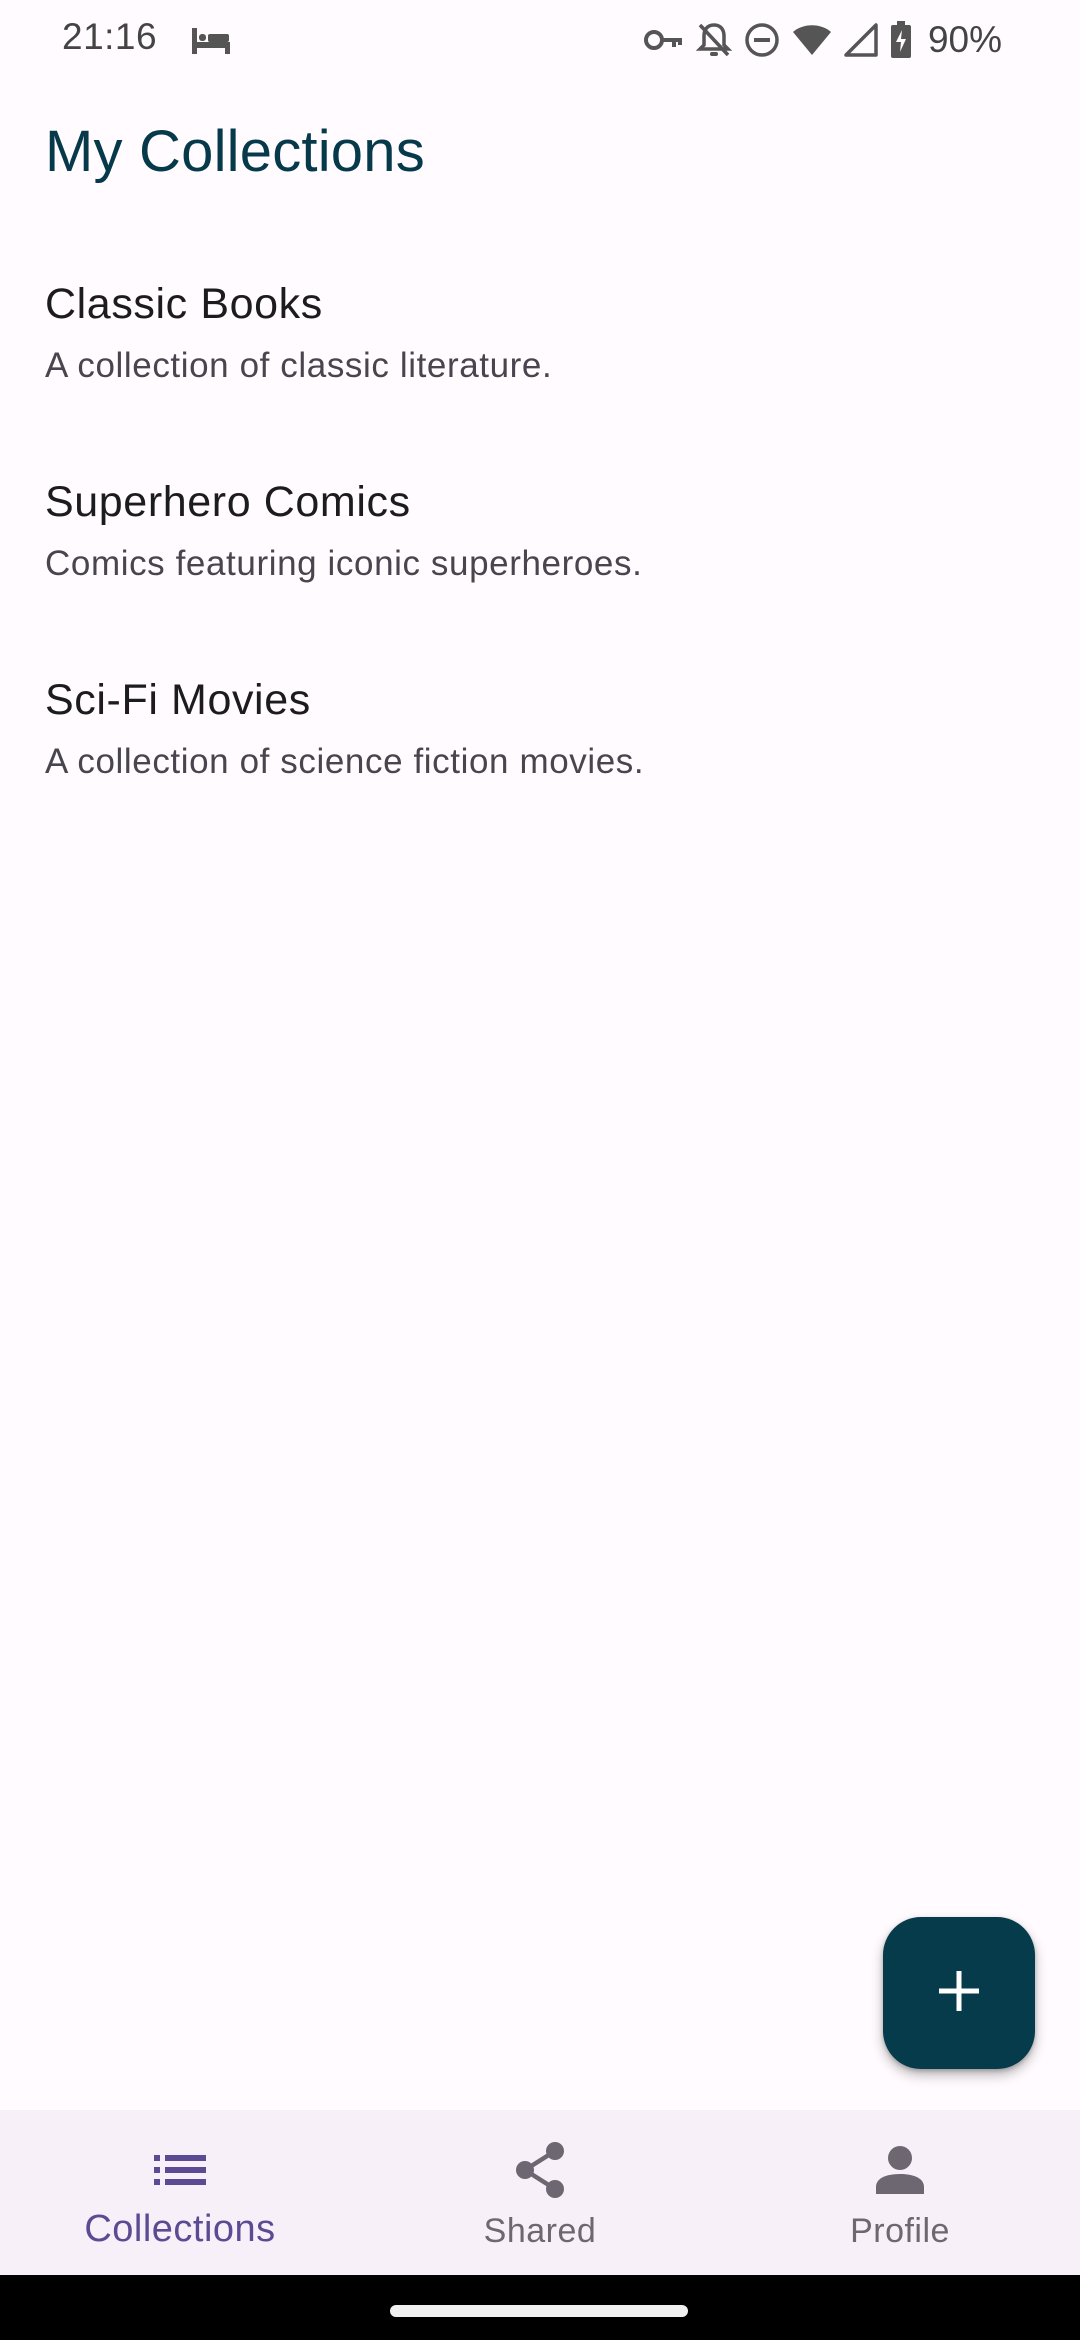  What do you see at coordinates (812, 40) in the screenshot?
I see `wifi-icon` at bounding box center [812, 40].